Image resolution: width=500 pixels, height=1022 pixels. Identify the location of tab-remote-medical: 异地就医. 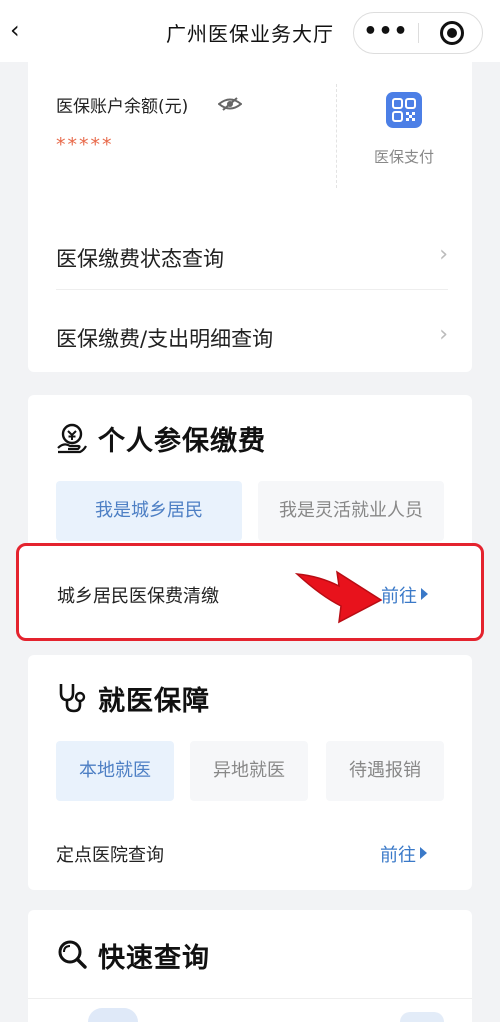
(249, 771).